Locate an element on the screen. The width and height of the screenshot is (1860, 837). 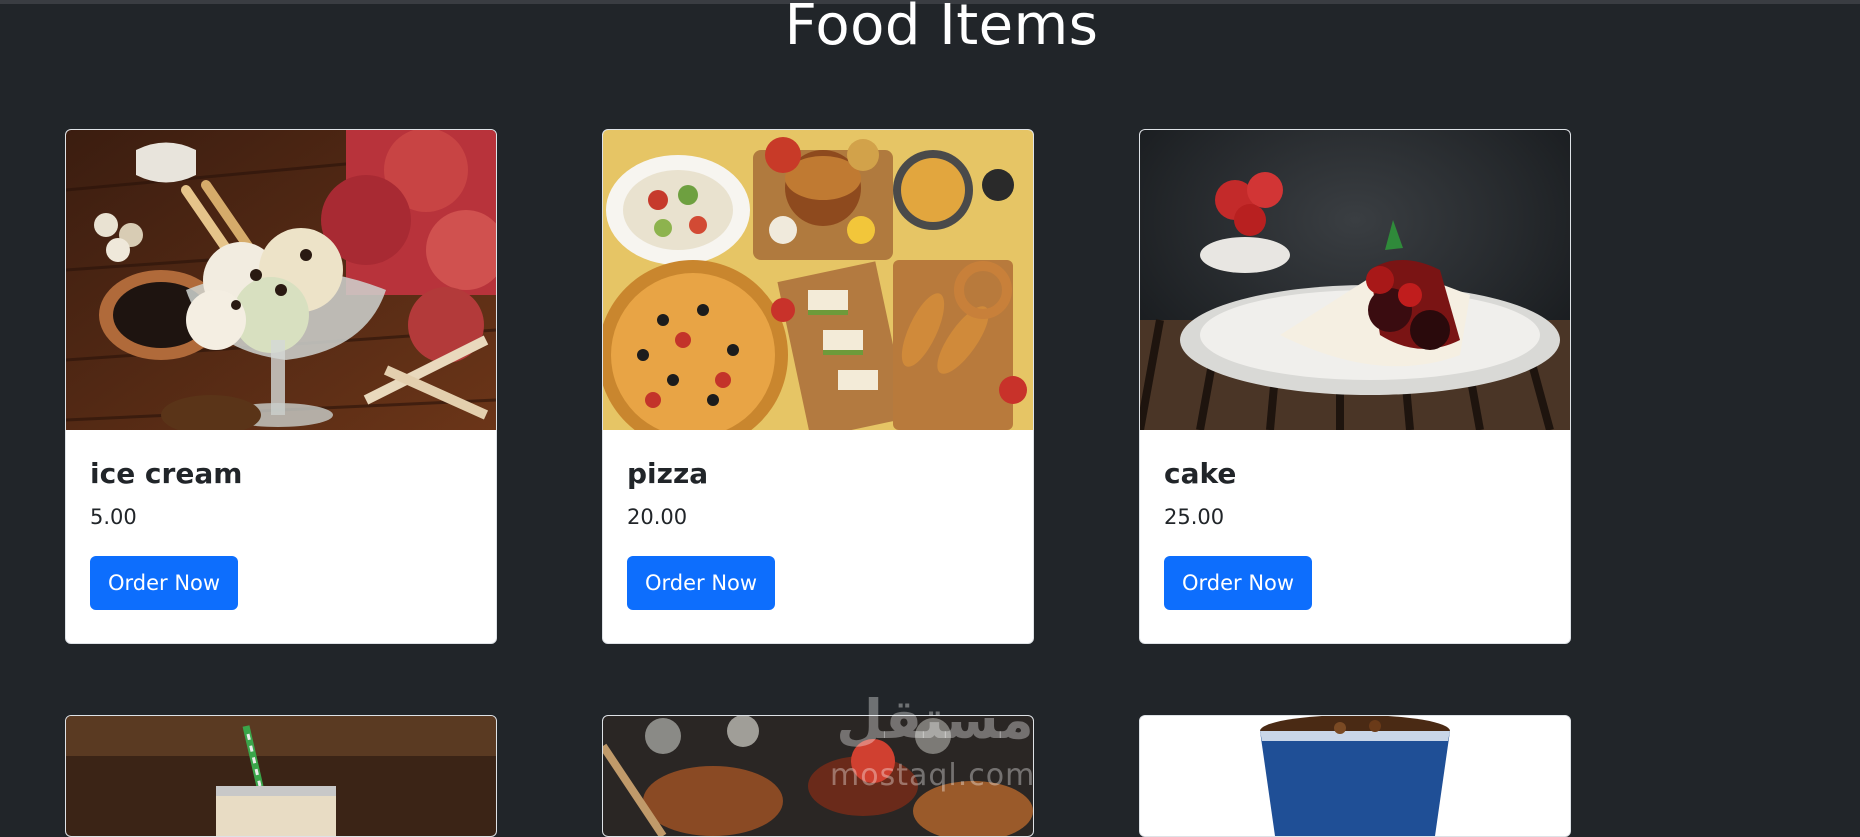
food-card-grill is located at coordinates (818, 776).